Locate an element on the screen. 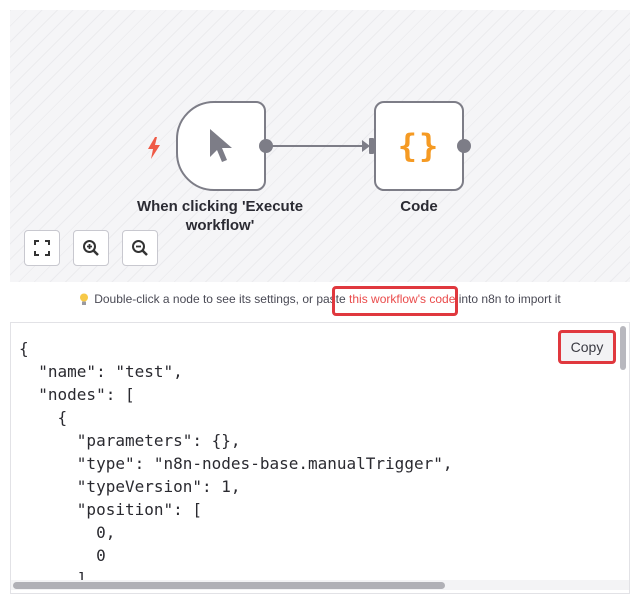  trigger-node is located at coordinates (221, 146).